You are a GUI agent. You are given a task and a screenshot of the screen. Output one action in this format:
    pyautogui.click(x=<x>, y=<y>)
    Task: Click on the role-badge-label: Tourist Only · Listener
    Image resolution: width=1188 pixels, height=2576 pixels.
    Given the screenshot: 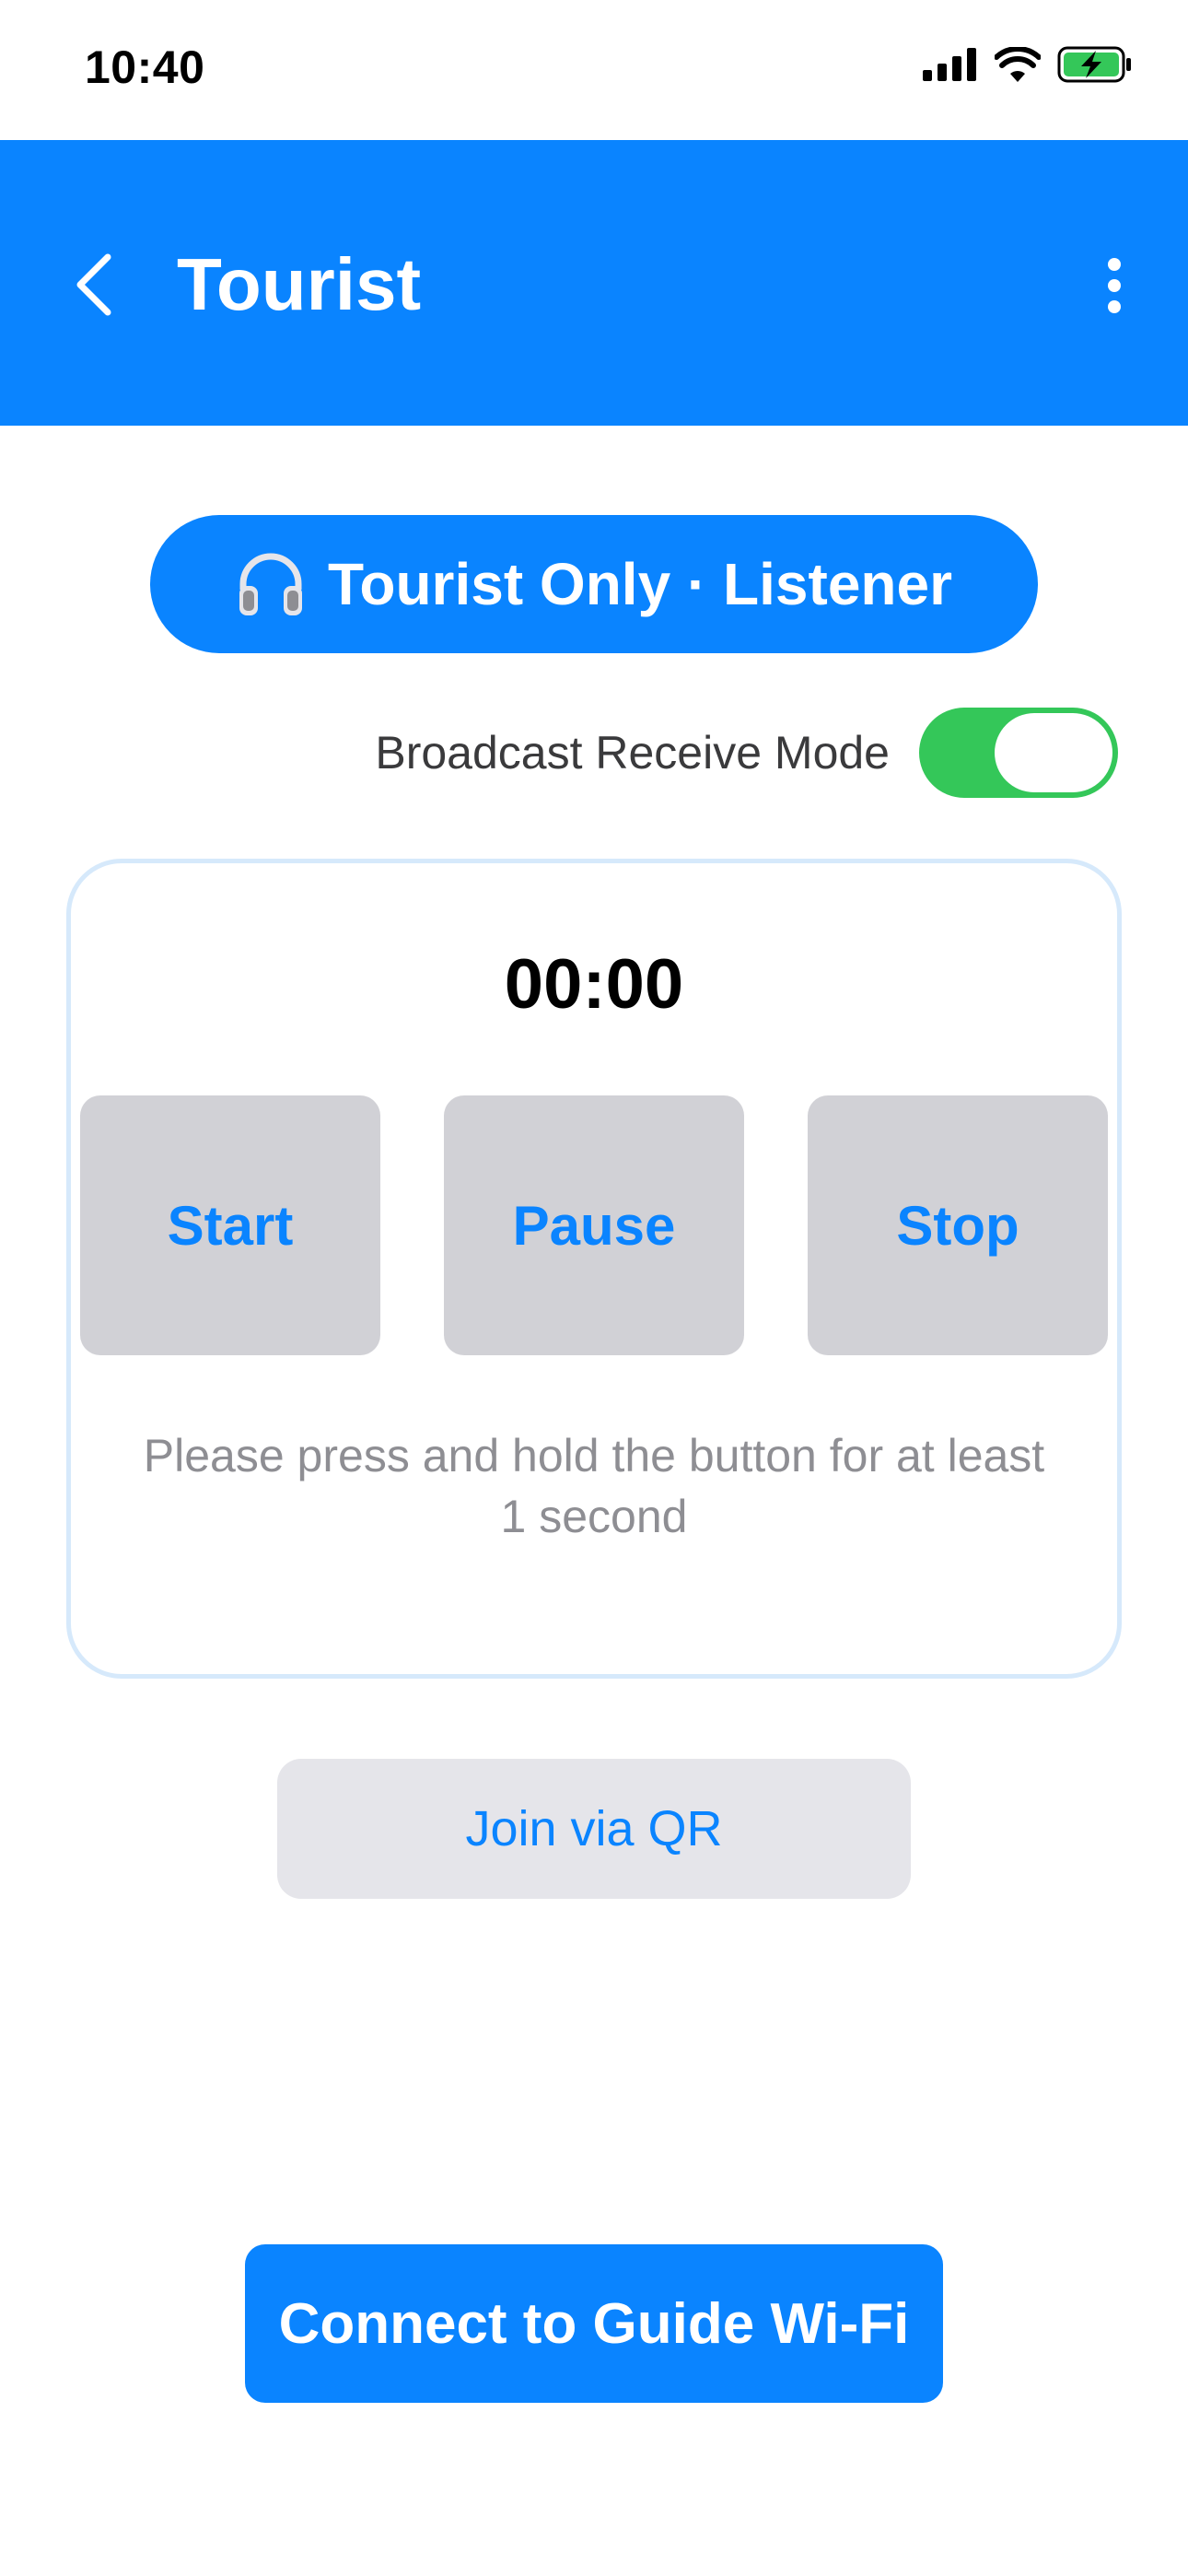 What is the action you would take?
    pyautogui.click(x=640, y=584)
    